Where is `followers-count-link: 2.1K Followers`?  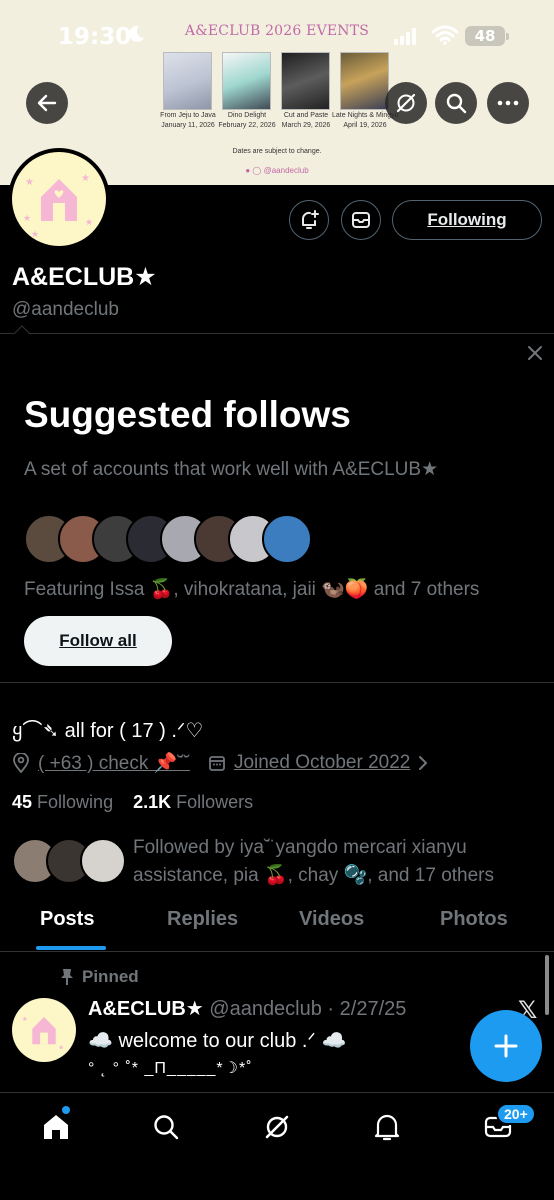 followers-count-link: 2.1K Followers is located at coordinates (193, 802).